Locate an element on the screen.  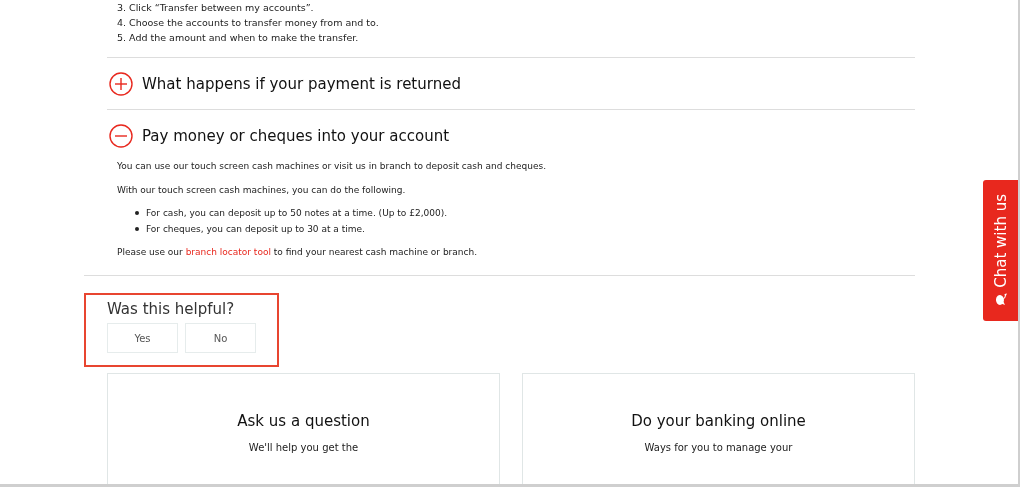
accordion-header: Pay money or cheques into your account is located at coordinates (278, 135).